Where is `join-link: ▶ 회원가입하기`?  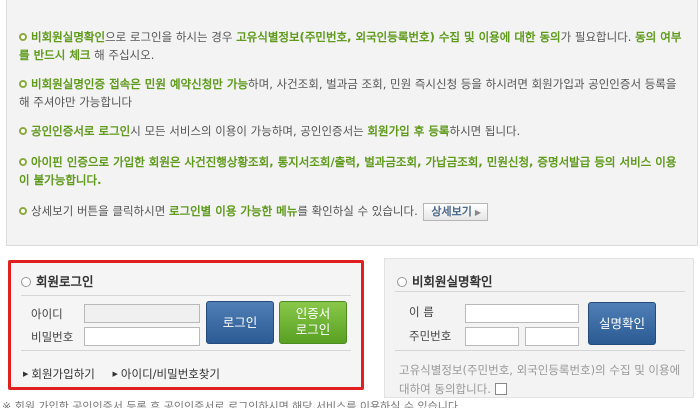 join-link: ▶ 회원가입하기 is located at coordinates (59, 374).